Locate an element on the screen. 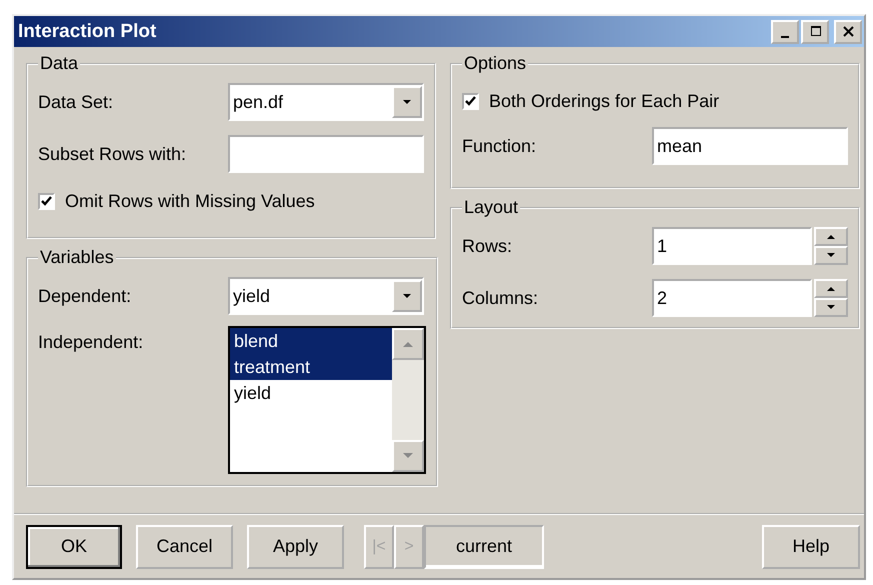  field-label: Columns: is located at coordinates (501, 298).